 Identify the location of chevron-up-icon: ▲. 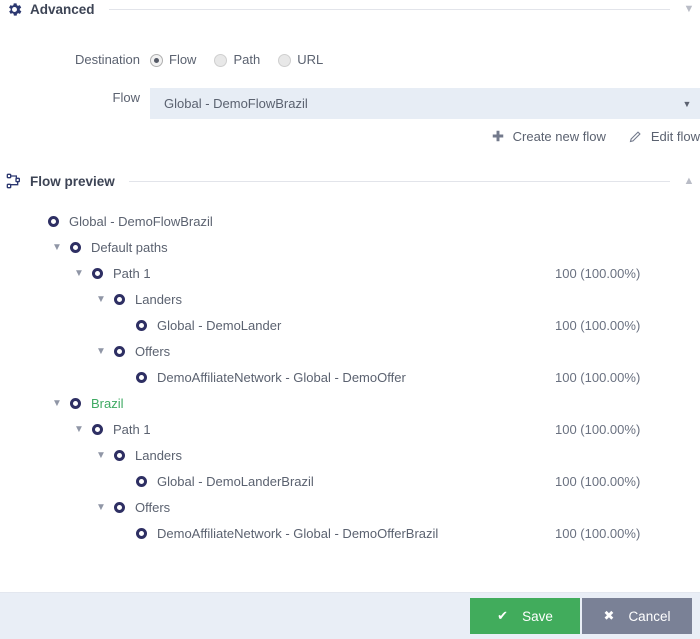
(690, 181).